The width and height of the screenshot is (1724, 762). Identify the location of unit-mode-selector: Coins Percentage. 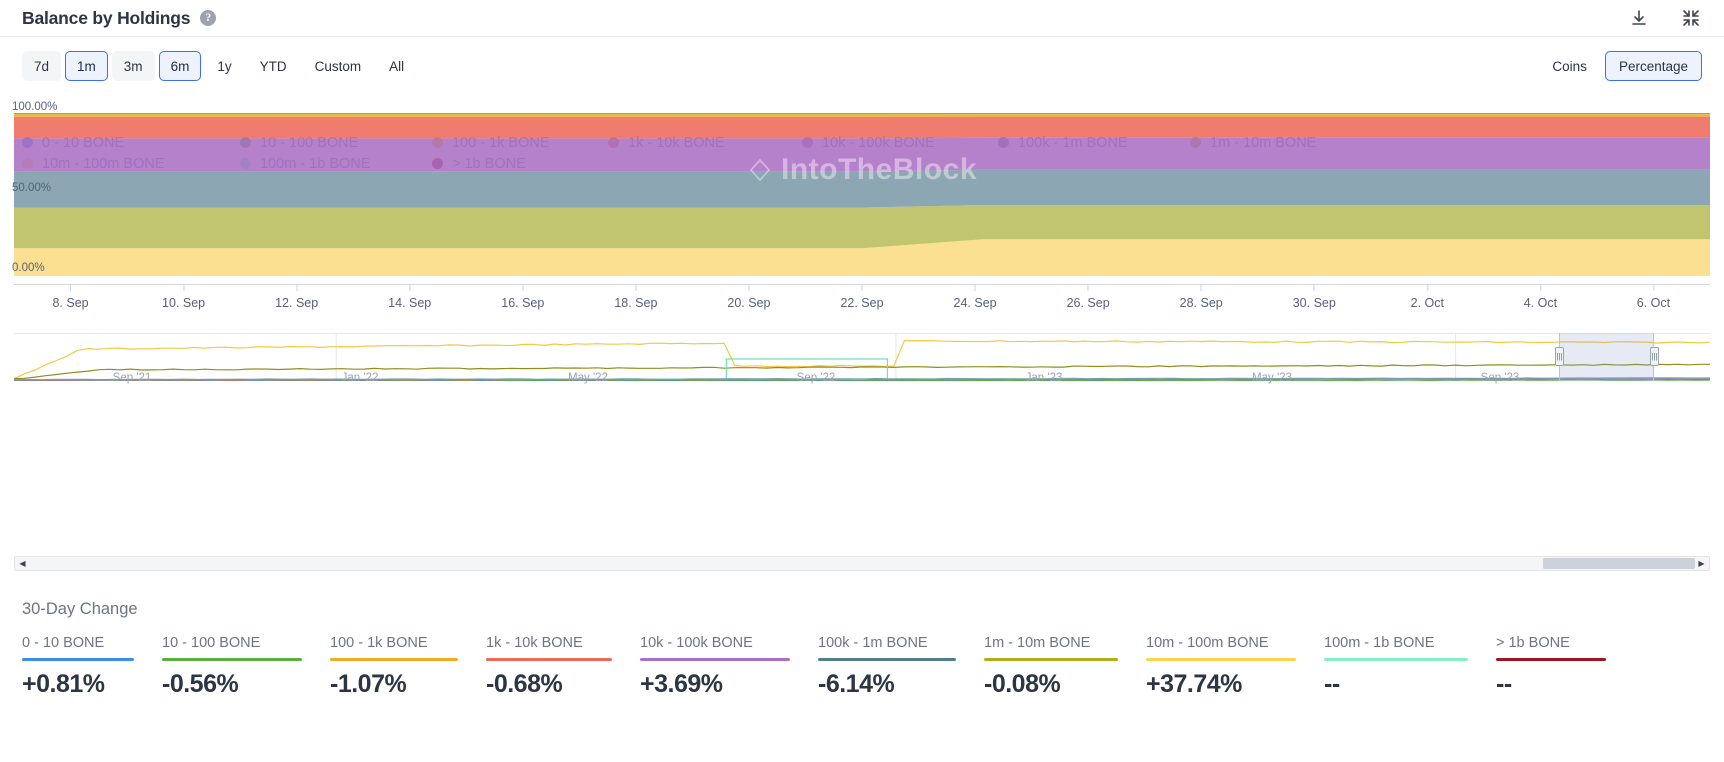
(1620, 66).